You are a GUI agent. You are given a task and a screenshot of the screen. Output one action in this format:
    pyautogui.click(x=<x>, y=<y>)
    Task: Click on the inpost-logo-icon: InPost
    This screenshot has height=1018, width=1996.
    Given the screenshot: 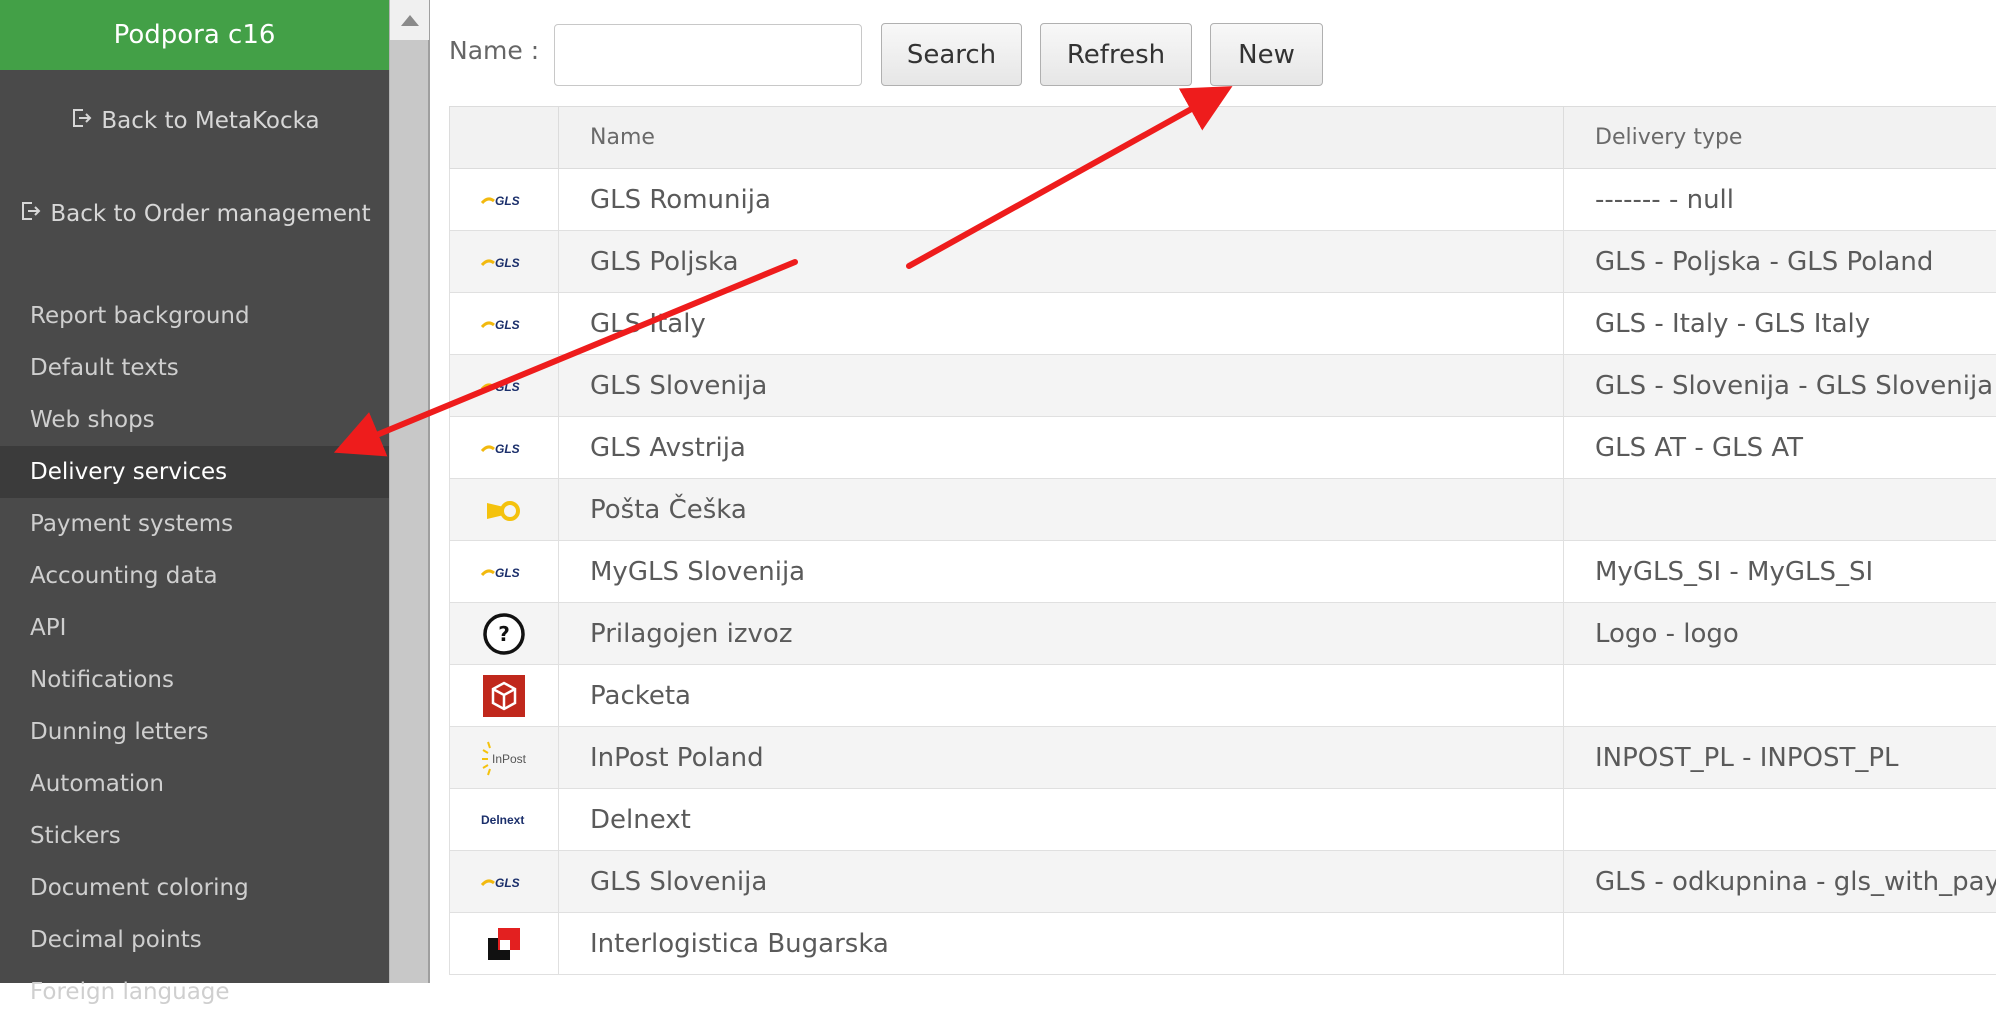 What is the action you would take?
    pyautogui.click(x=504, y=758)
    